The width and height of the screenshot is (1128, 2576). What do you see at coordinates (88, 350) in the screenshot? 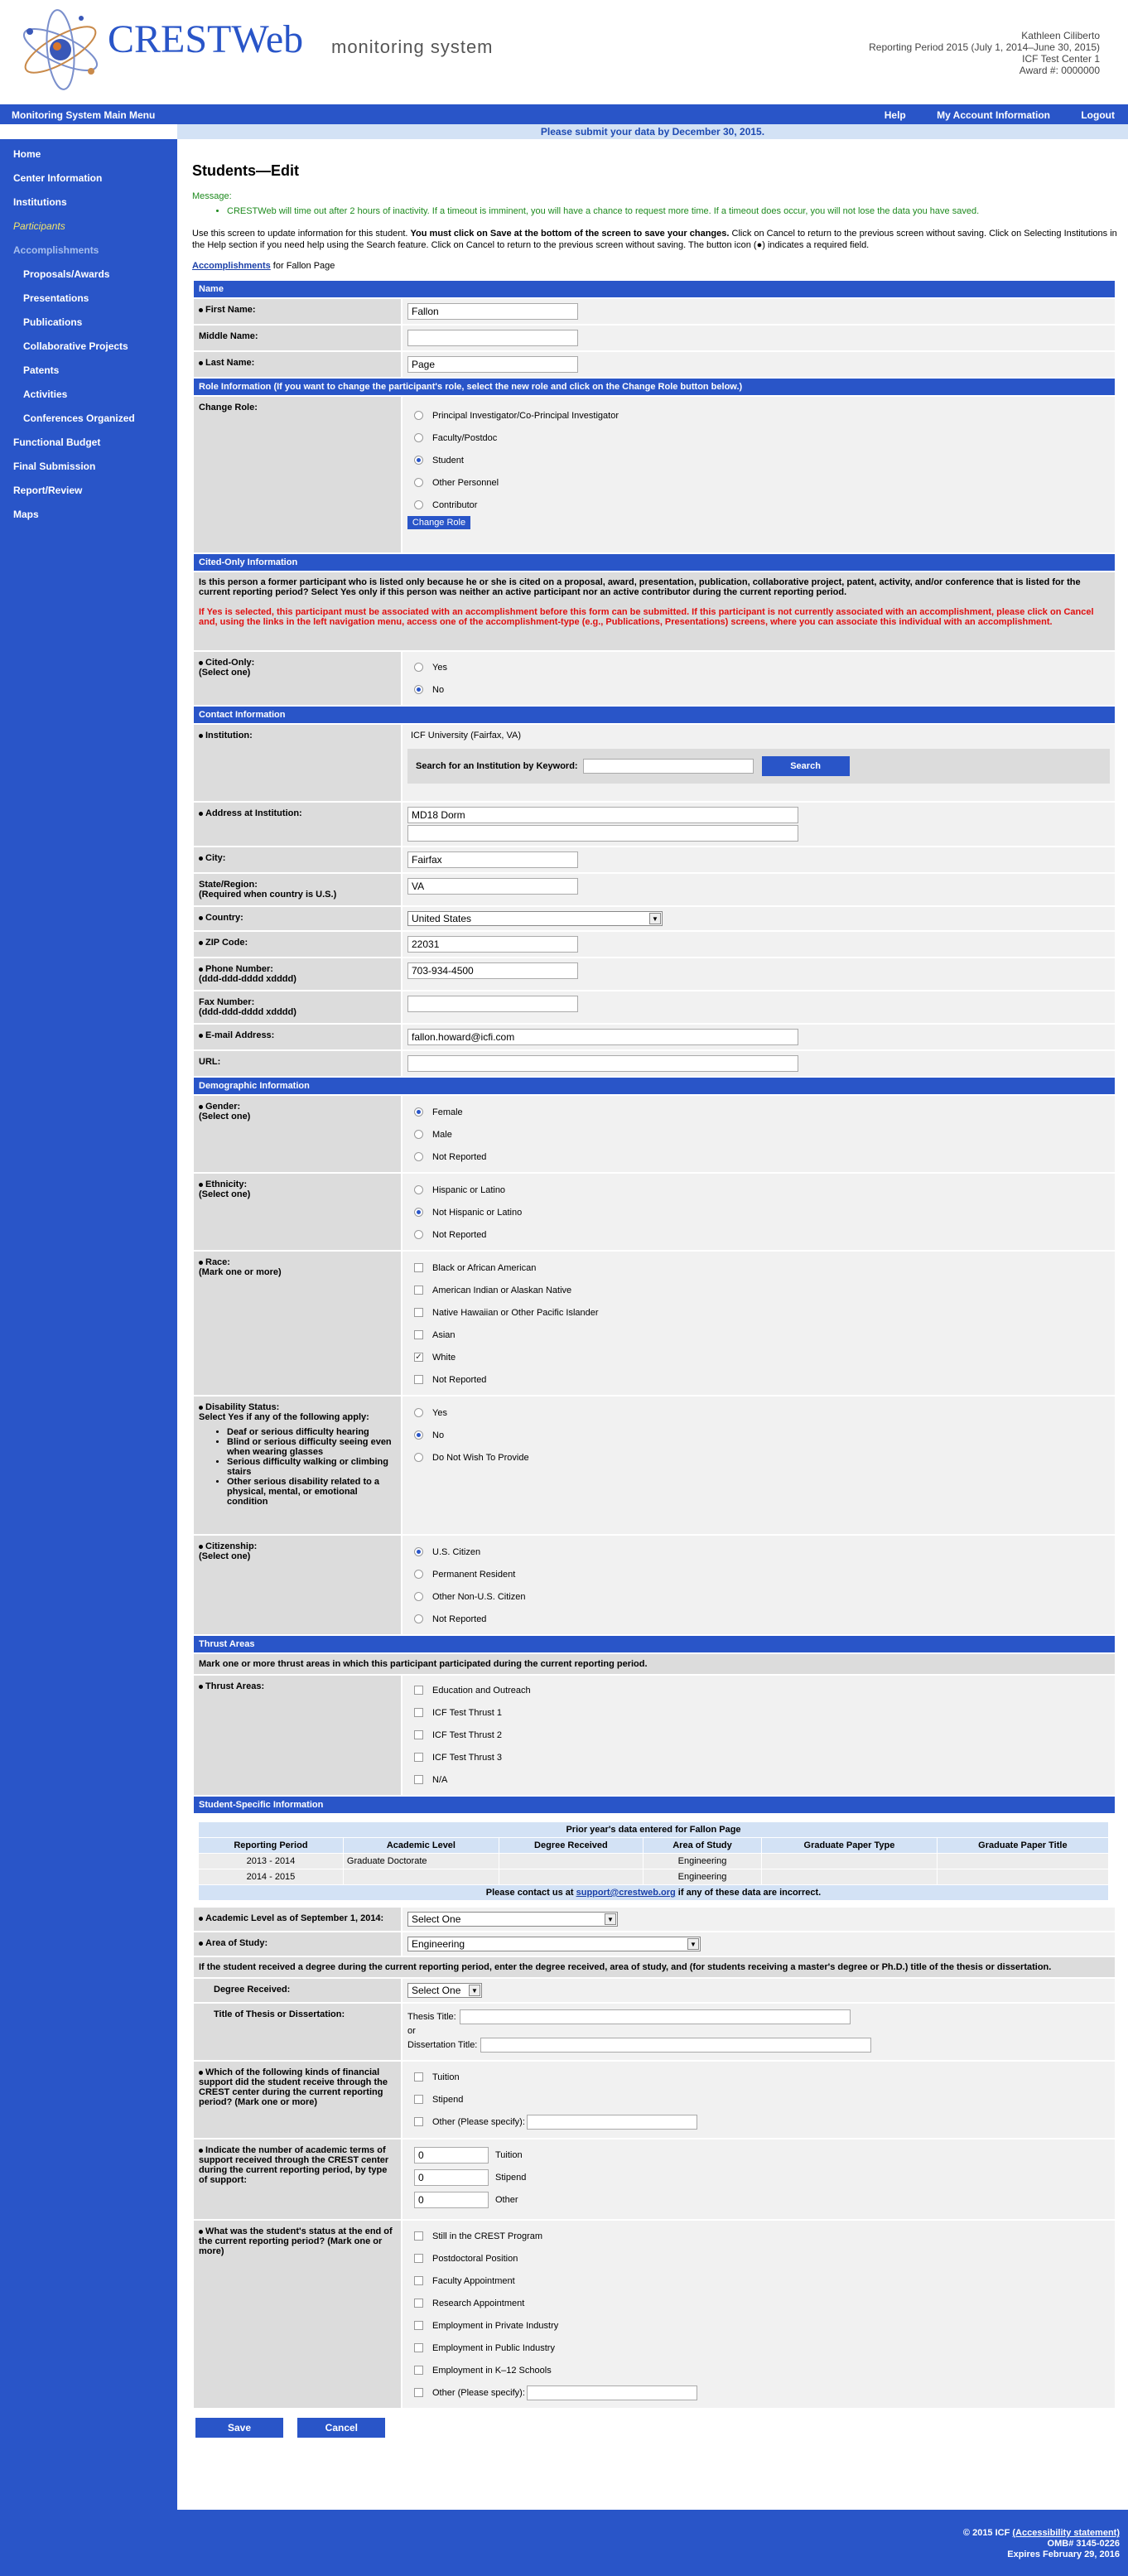
I see `sidebar-item-collaborative-projects: Collaborative Projects` at bounding box center [88, 350].